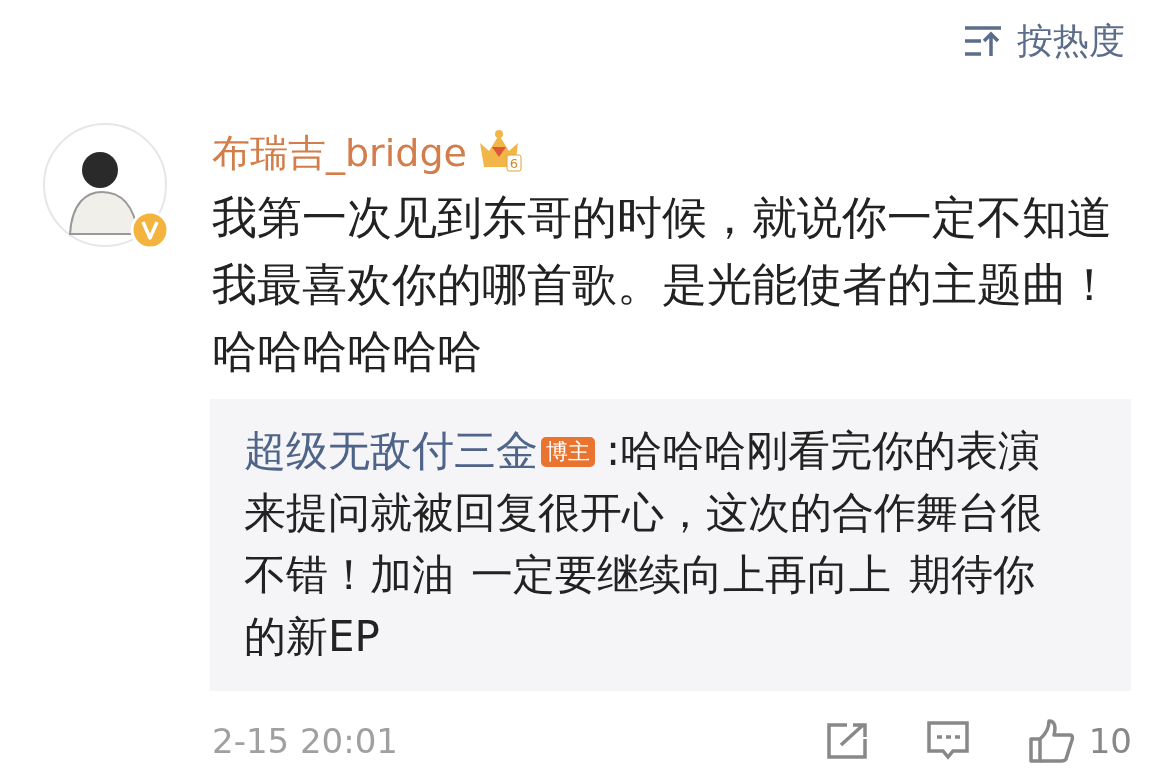 This screenshot has height=782, width=1170. Describe the element at coordinates (305, 741) in the screenshot. I see `comment-time: 2-15 20:01` at that location.